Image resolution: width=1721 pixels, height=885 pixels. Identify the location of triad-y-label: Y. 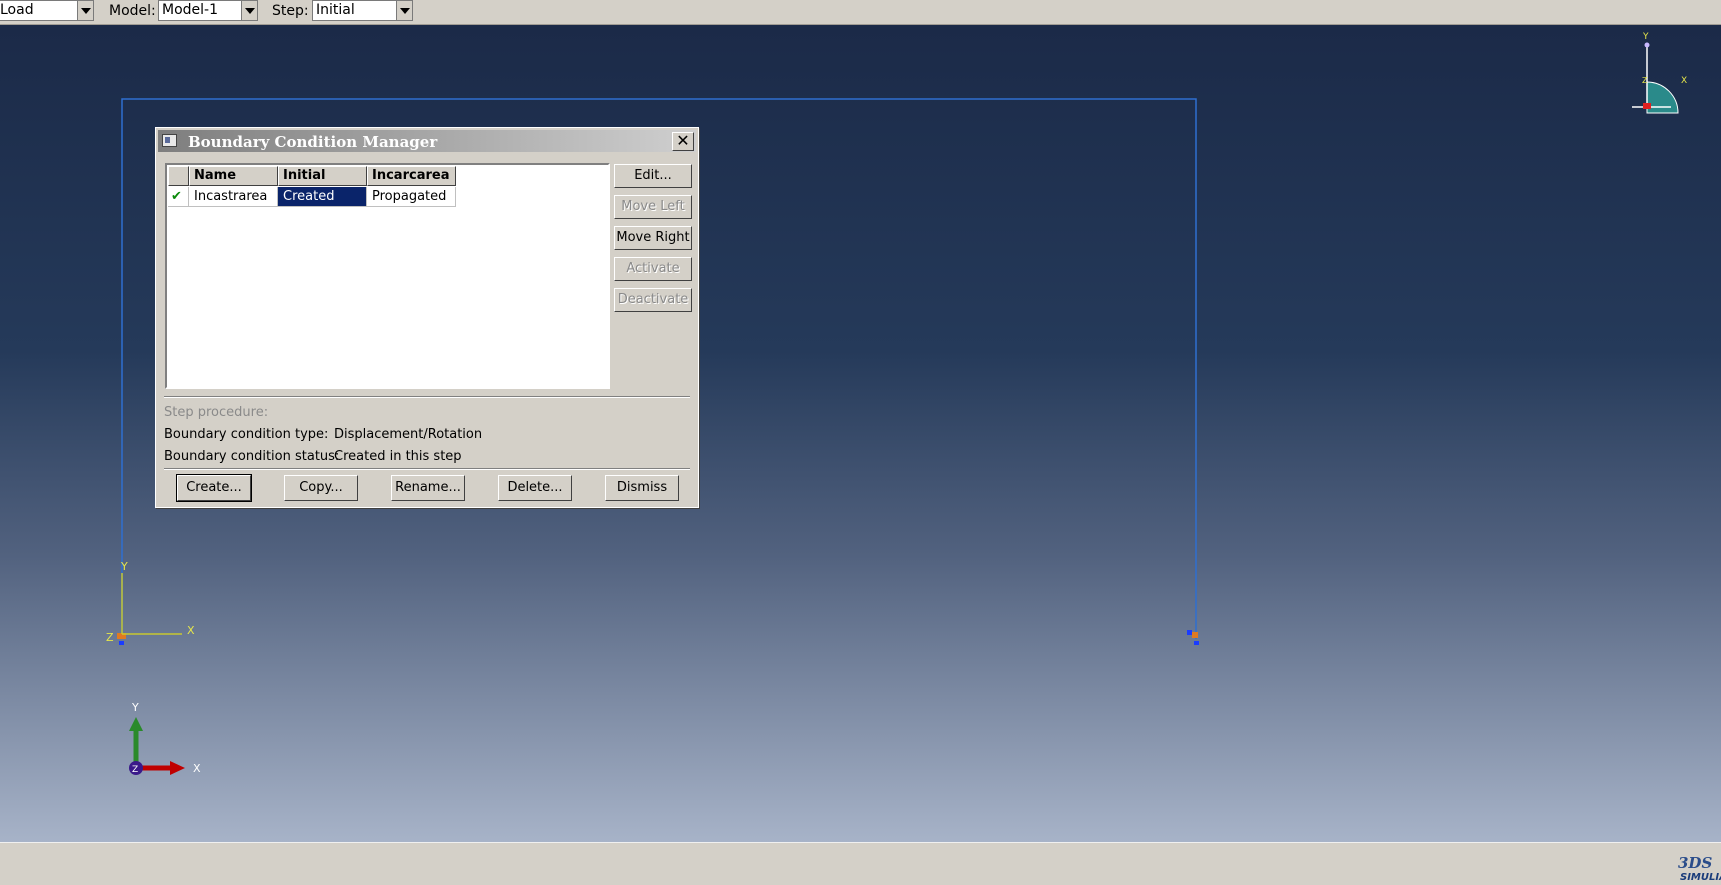
(135, 707).